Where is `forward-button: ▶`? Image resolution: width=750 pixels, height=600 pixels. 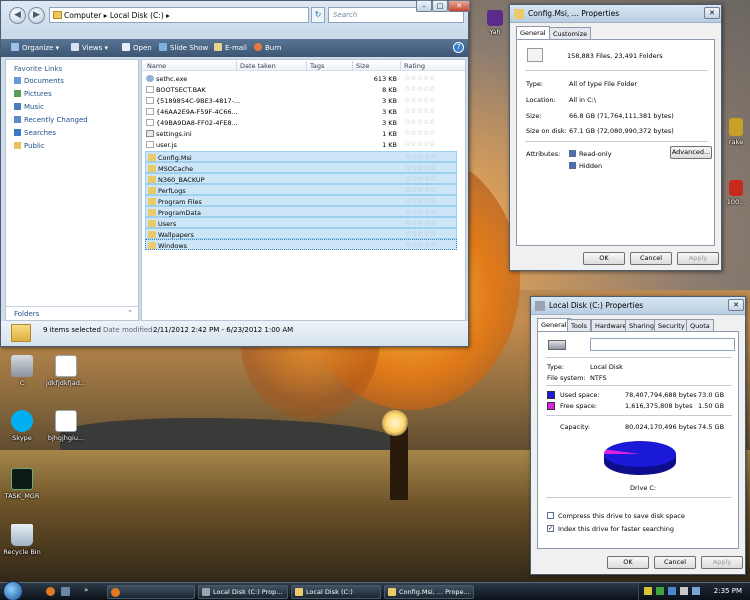
forward-button: ▶ is located at coordinates (36, 15).